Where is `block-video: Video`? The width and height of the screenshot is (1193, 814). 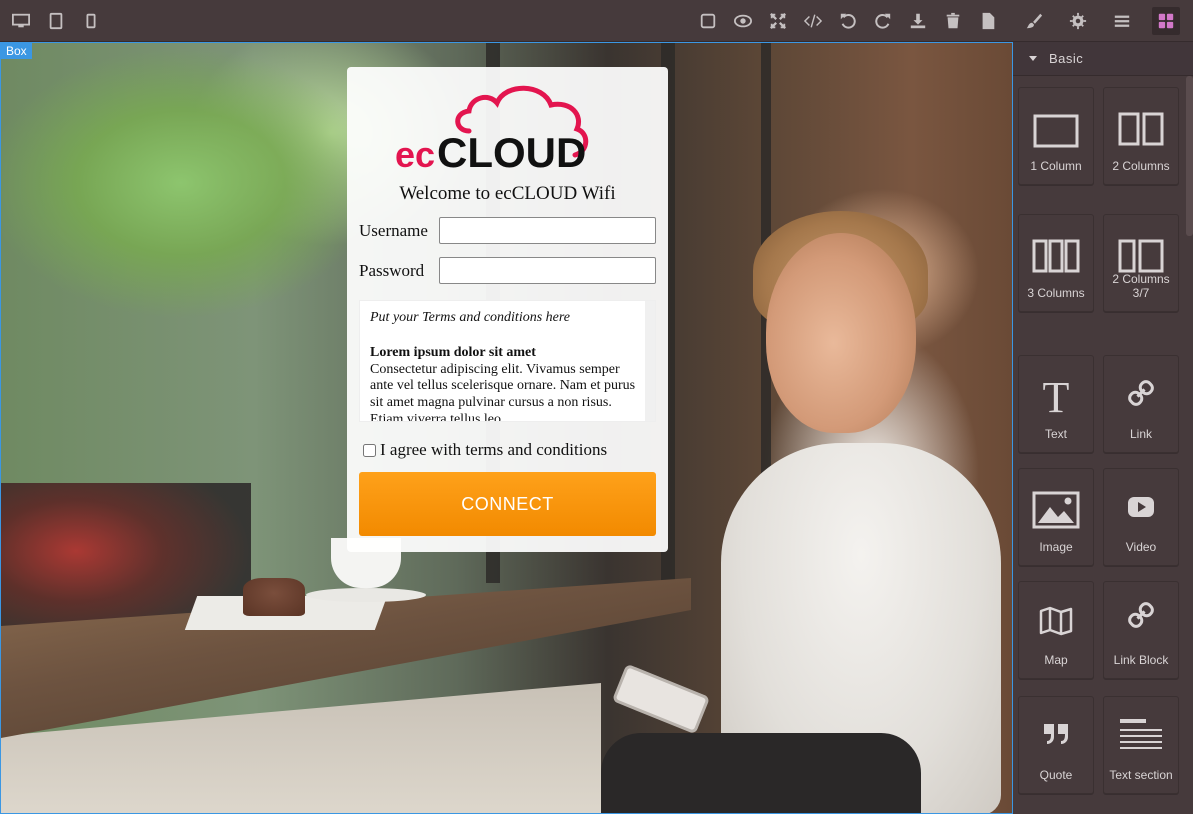 block-video: Video is located at coordinates (1141, 517).